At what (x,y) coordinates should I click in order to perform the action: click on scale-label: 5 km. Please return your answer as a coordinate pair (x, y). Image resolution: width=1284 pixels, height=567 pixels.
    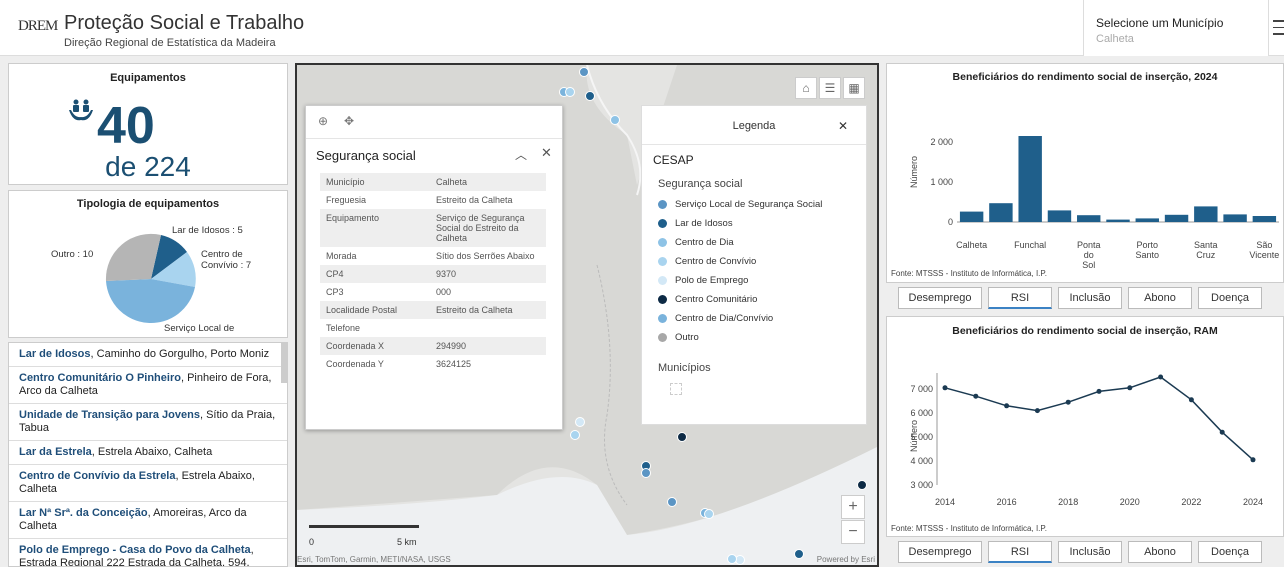
    Looking at the image, I should click on (407, 542).